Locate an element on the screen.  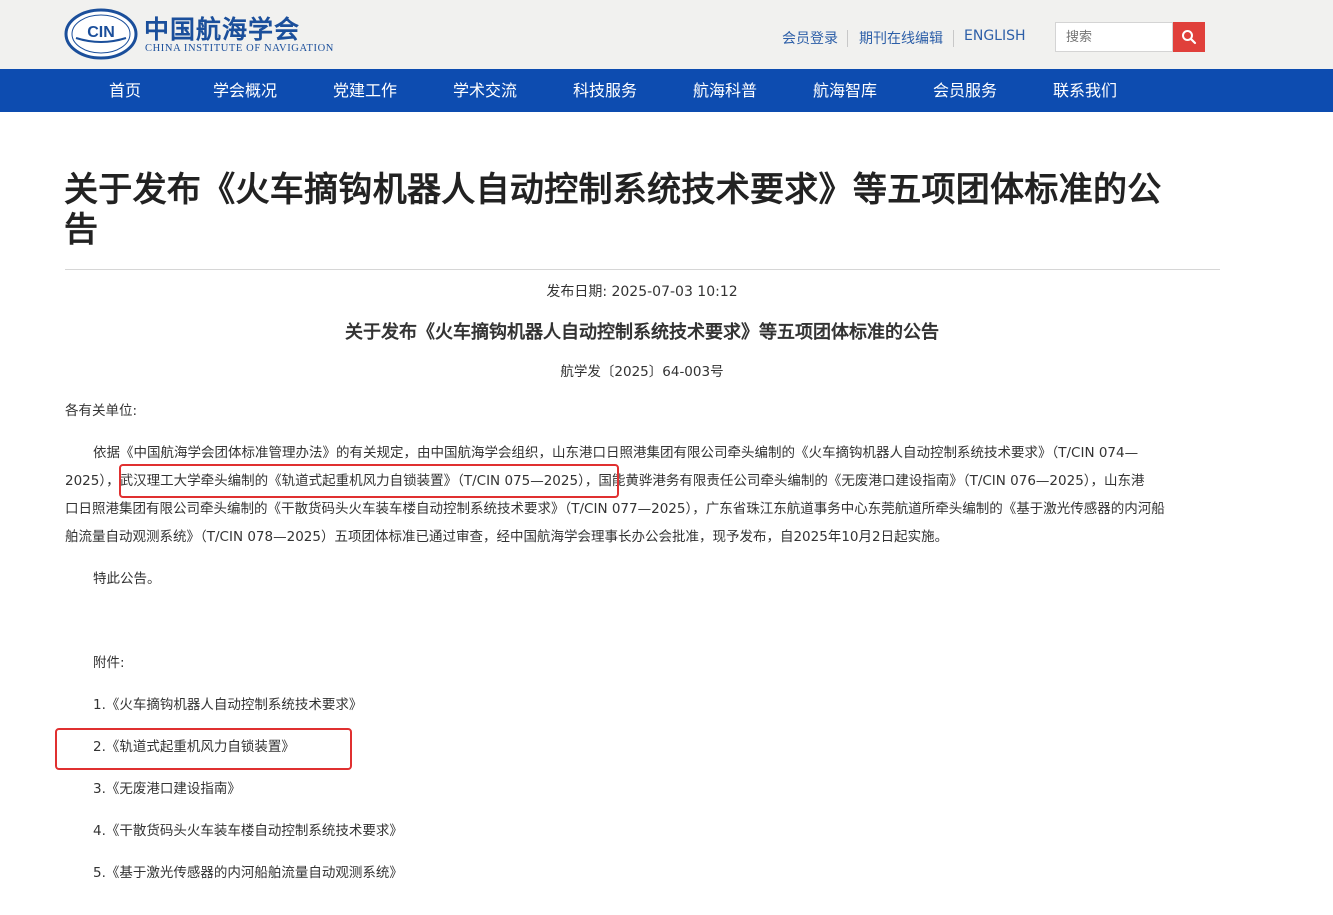
attachments-label: 附件: is located at coordinates (109, 663).